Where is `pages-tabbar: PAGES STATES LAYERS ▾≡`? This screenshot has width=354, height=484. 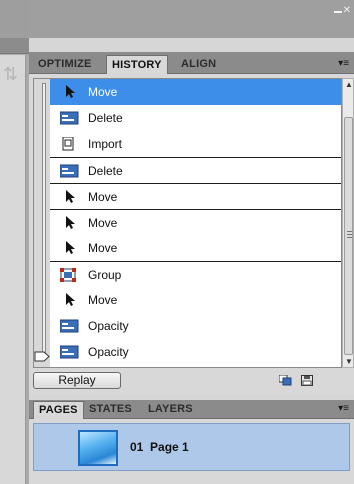 pages-tabbar: PAGES STATES LAYERS ▾≡ is located at coordinates (191, 409).